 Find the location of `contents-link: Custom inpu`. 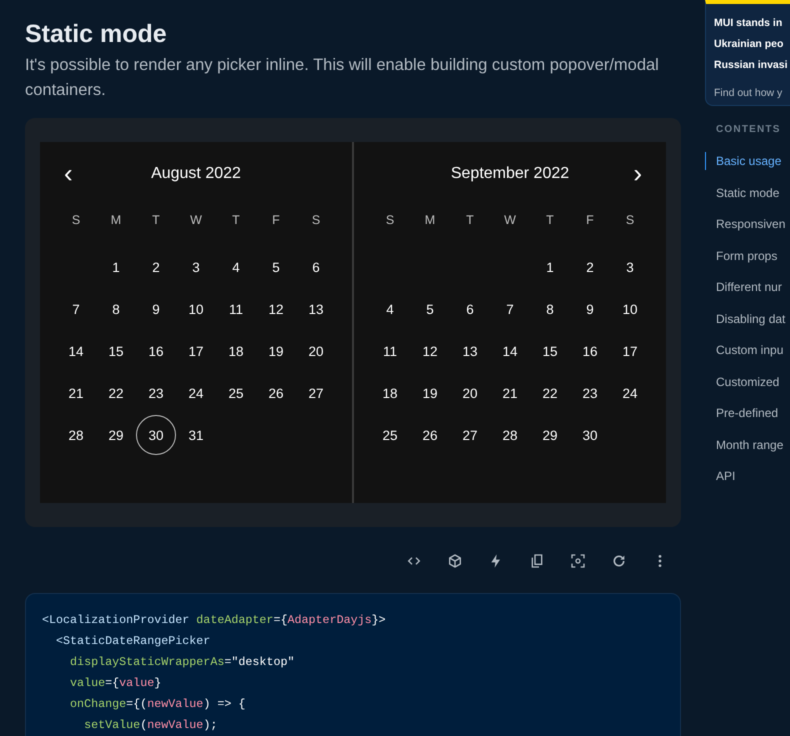

contents-link: Custom inpu is located at coordinates (744, 350).